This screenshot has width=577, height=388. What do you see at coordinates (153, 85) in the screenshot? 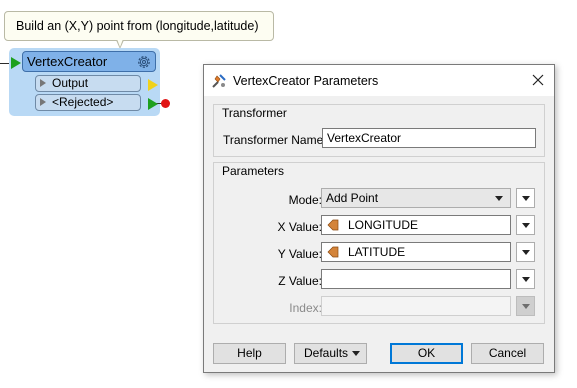
I see `output-port-icon` at bounding box center [153, 85].